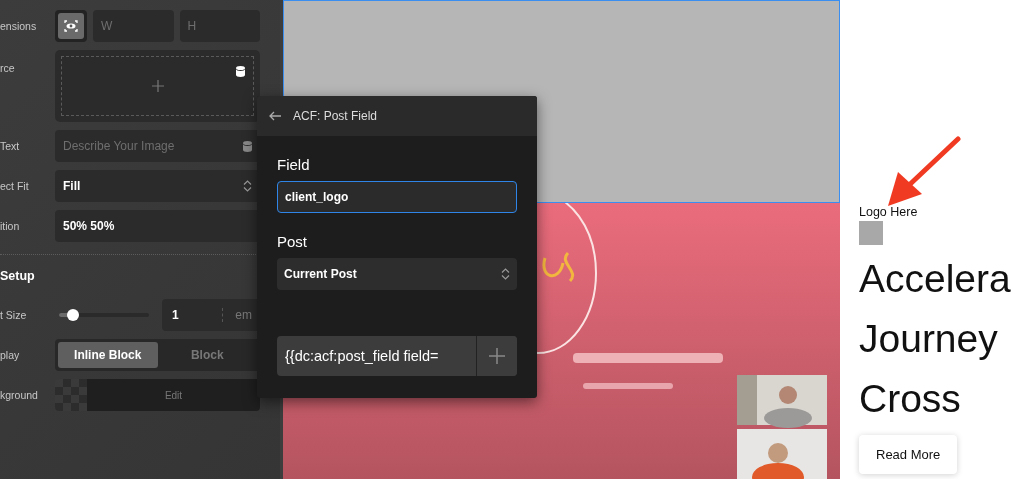  Describe the element at coordinates (908, 454) in the screenshot. I see `read-more-button: Read More` at that location.